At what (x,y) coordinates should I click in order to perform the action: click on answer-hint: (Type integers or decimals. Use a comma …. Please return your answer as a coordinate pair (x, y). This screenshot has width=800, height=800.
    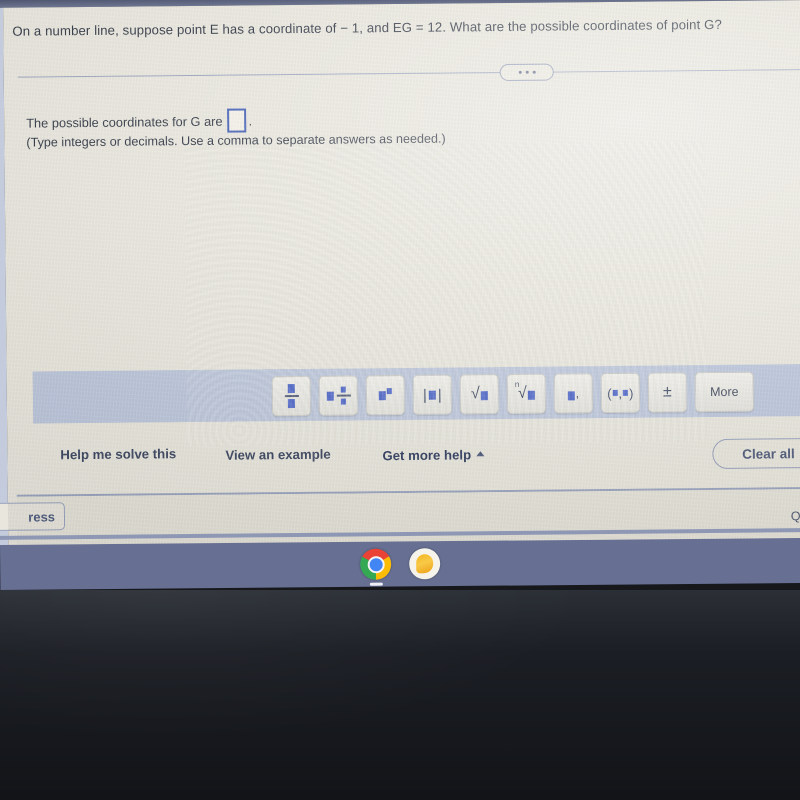
    Looking at the image, I should click on (236, 140).